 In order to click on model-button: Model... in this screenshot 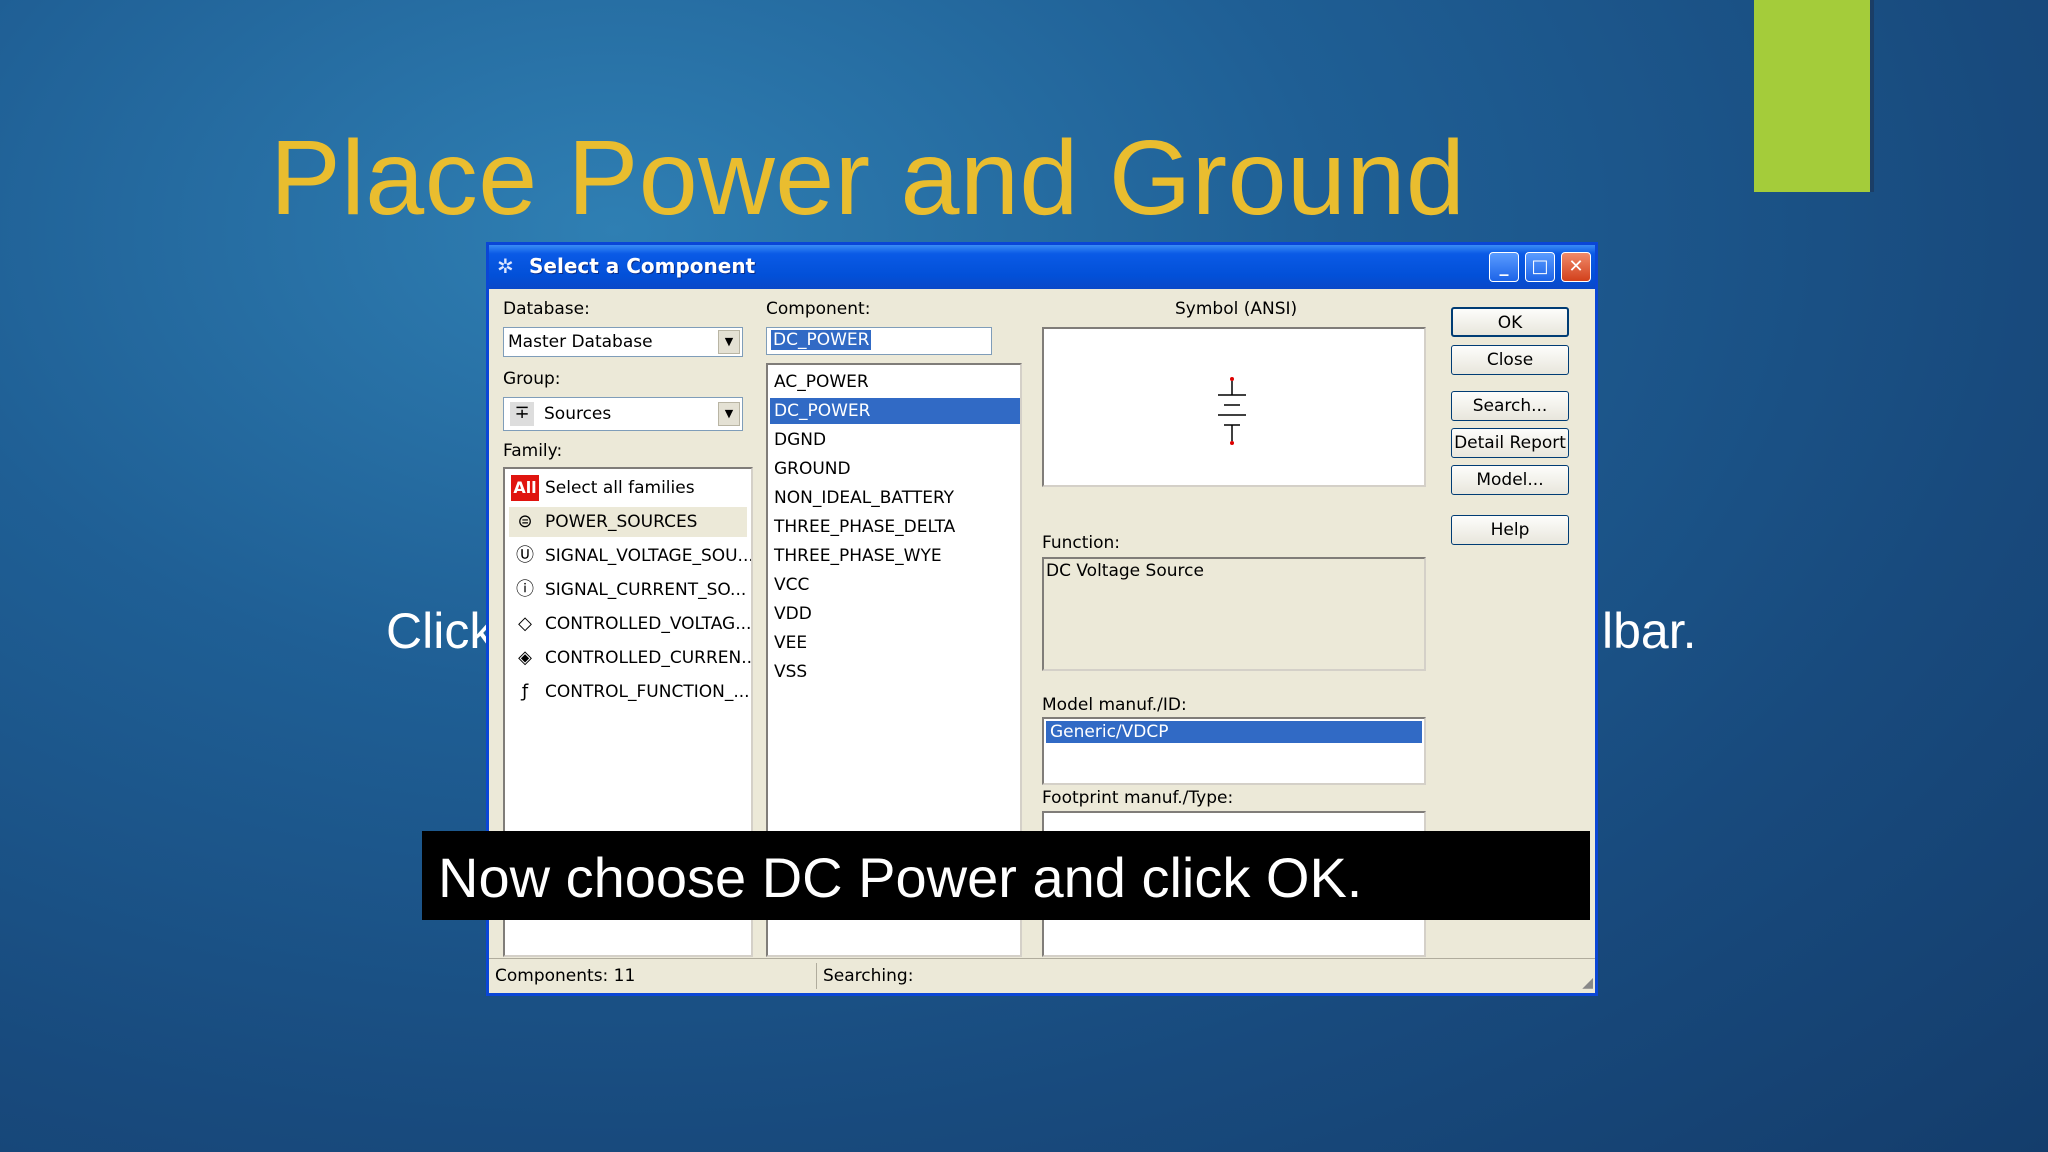, I will do `click(1510, 480)`.